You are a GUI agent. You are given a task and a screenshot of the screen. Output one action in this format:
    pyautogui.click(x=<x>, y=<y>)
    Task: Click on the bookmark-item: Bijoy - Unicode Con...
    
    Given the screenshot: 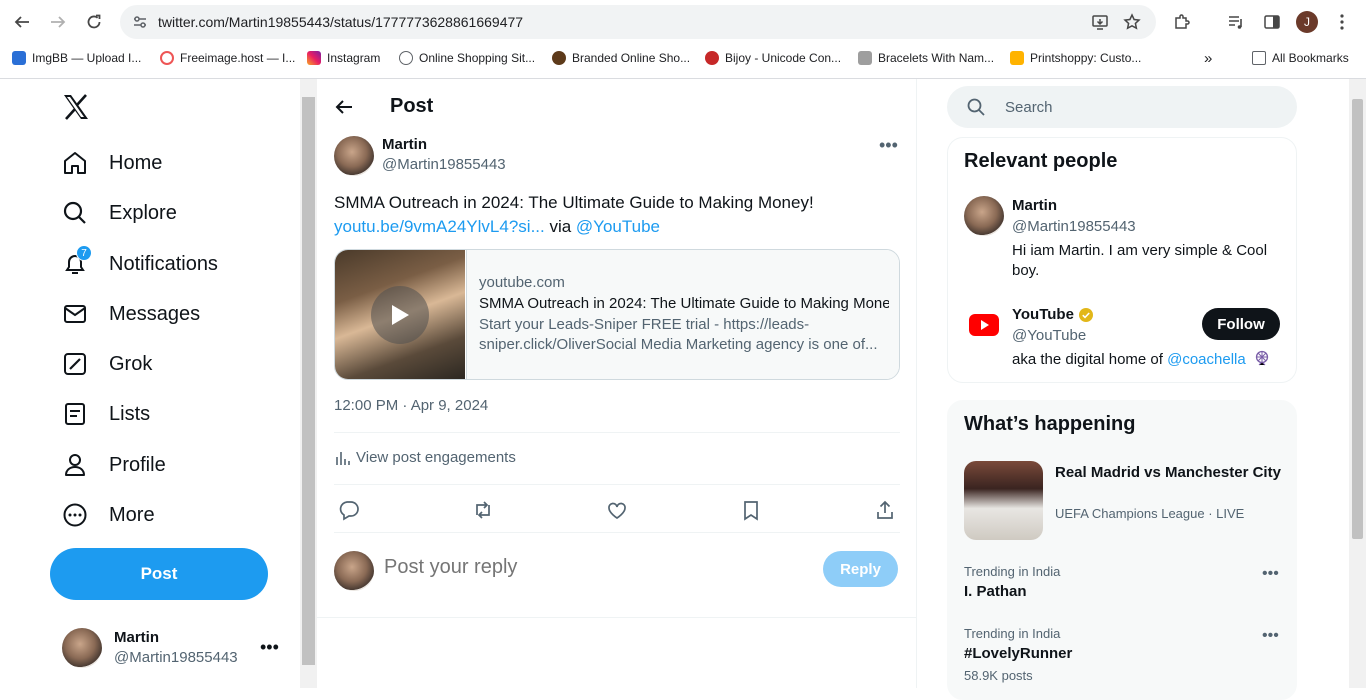 What is the action you would take?
    pyautogui.click(x=773, y=58)
    